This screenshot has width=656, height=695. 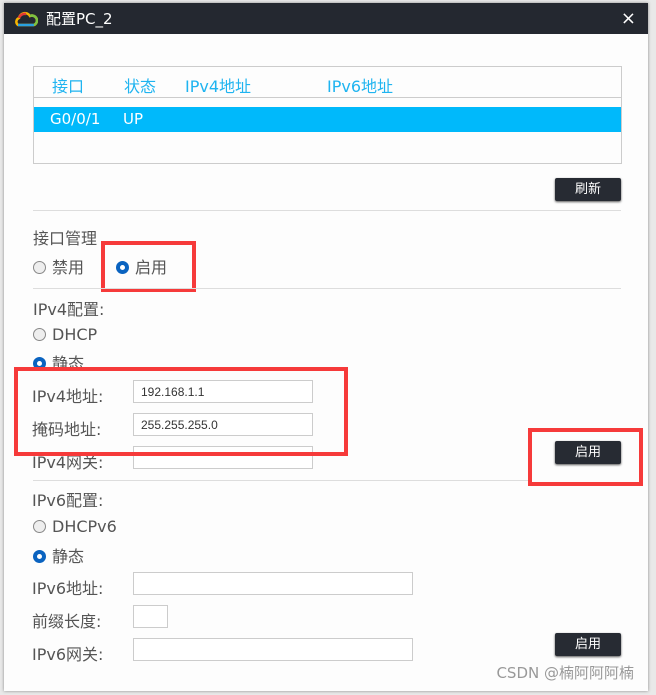 I want to click on radio-dhcpv6: DHCPv6, so click(x=75, y=526).